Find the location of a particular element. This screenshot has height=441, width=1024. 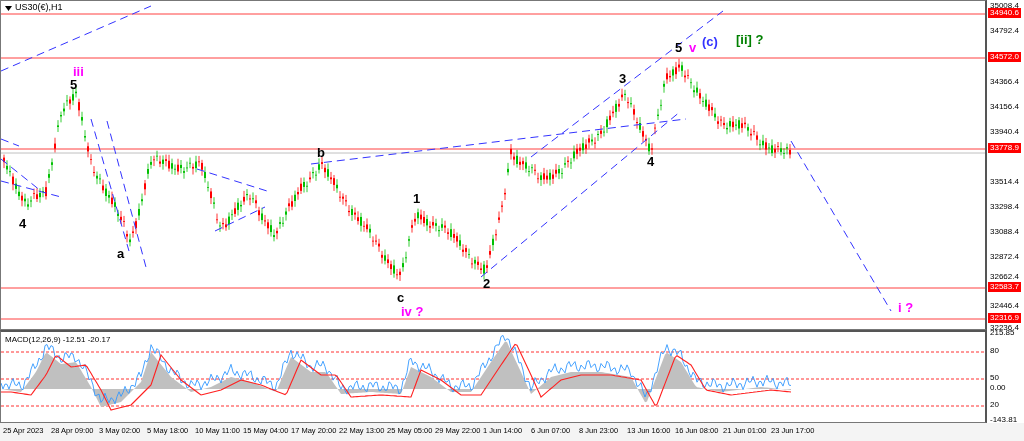

macd-title: MACD(12,26,9) -12.51 -20.17 is located at coordinates (58, 339).